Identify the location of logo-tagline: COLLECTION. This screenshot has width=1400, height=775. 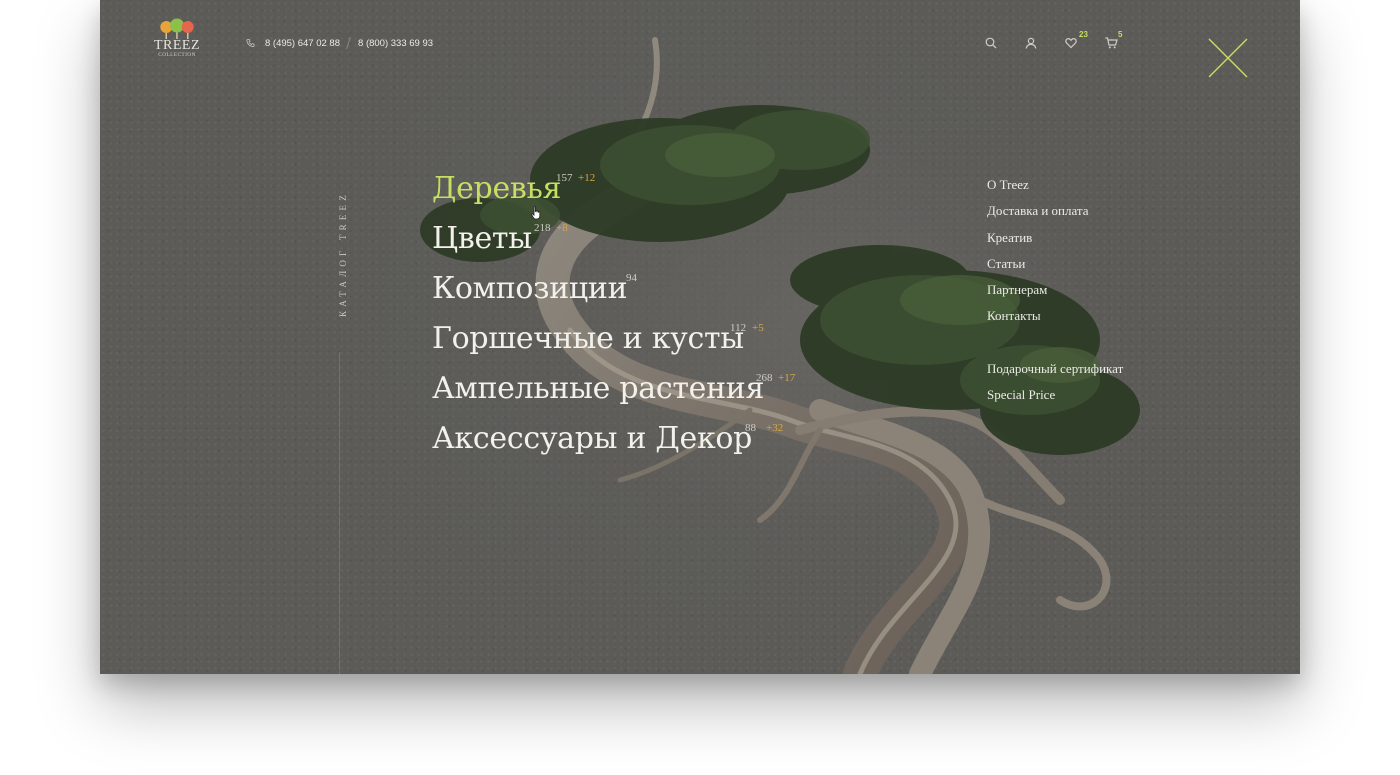
(177, 55).